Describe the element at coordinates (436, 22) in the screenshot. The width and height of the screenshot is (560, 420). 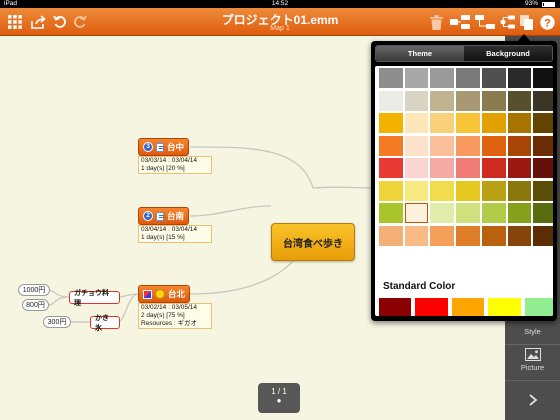
I see `trash-icon` at that location.